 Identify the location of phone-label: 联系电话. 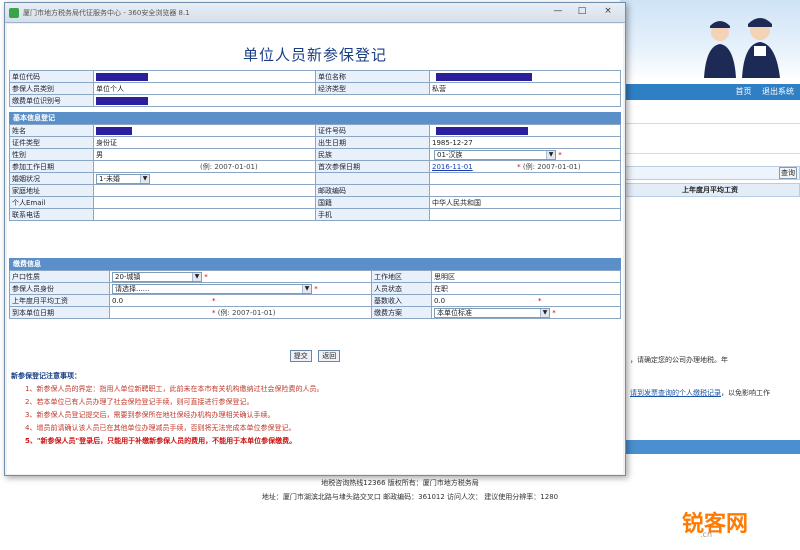
(51, 214).